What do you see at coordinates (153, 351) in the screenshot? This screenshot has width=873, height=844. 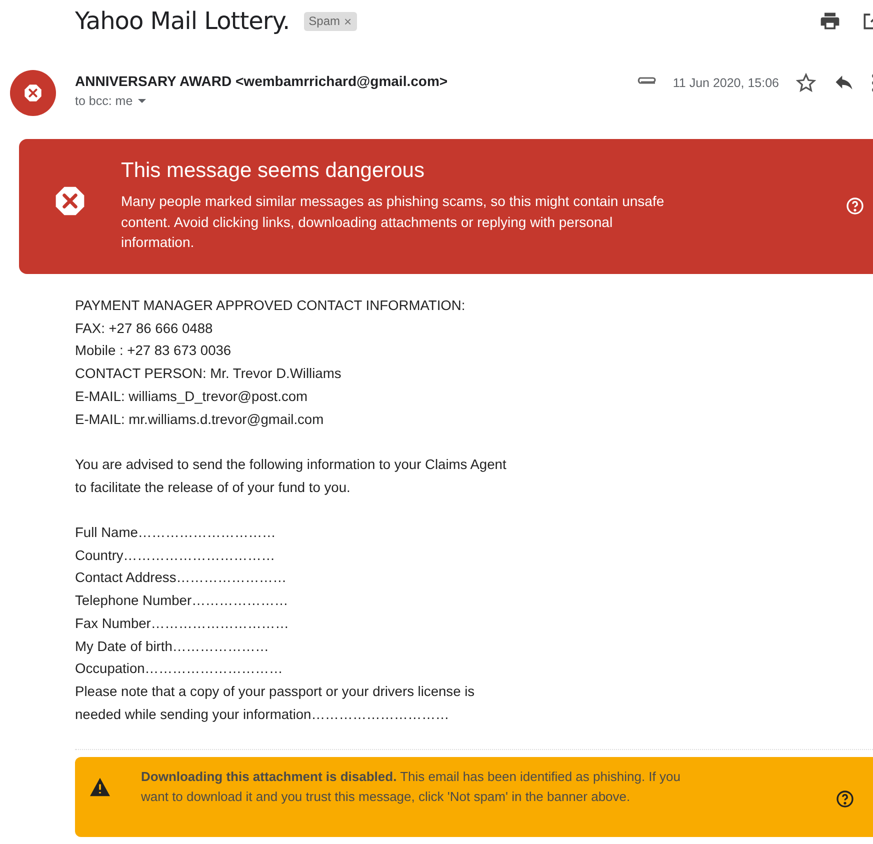 I see `body-text-line: Mobile : +27 83 673 0036` at bounding box center [153, 351].